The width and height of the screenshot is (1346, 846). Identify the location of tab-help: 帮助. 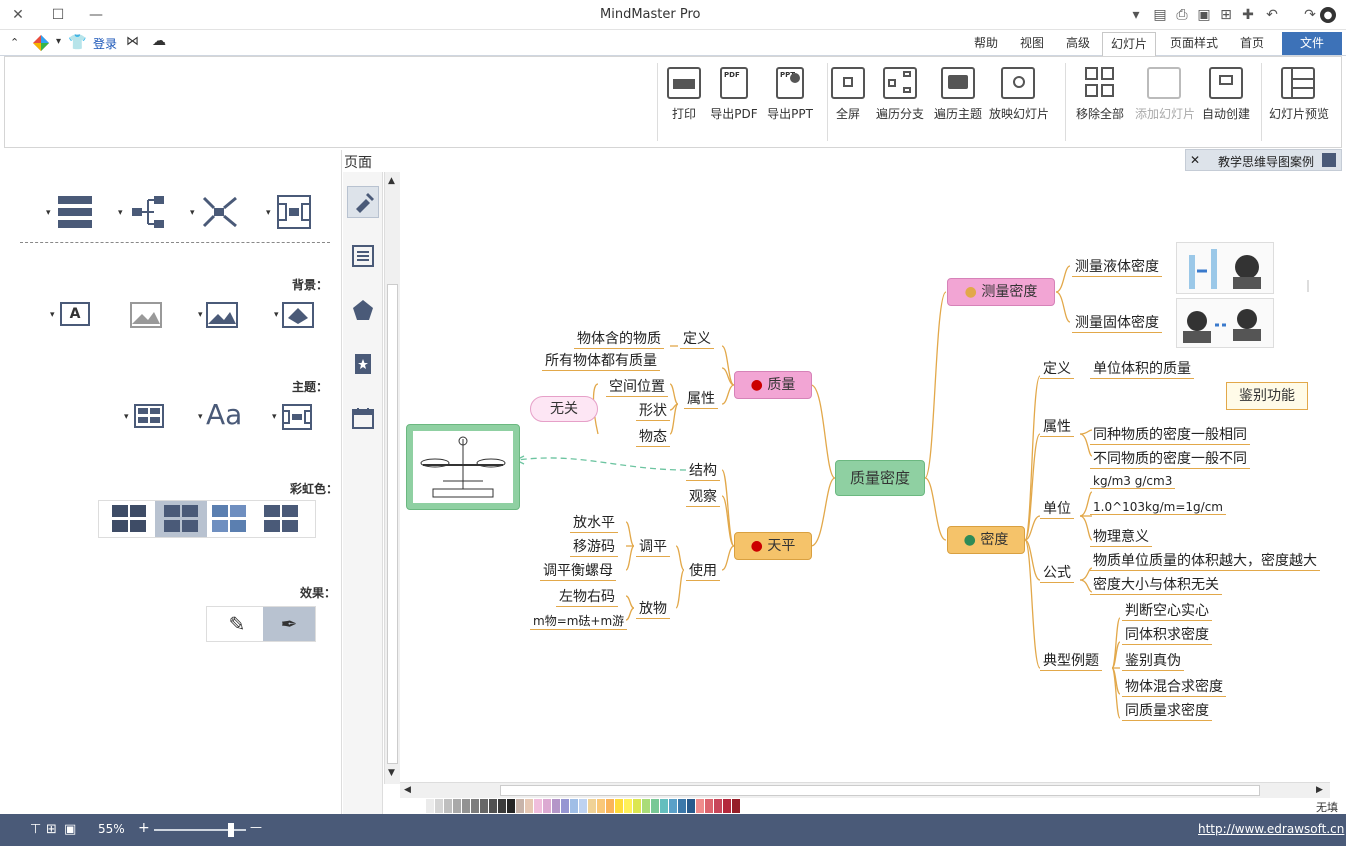
(986, 44).